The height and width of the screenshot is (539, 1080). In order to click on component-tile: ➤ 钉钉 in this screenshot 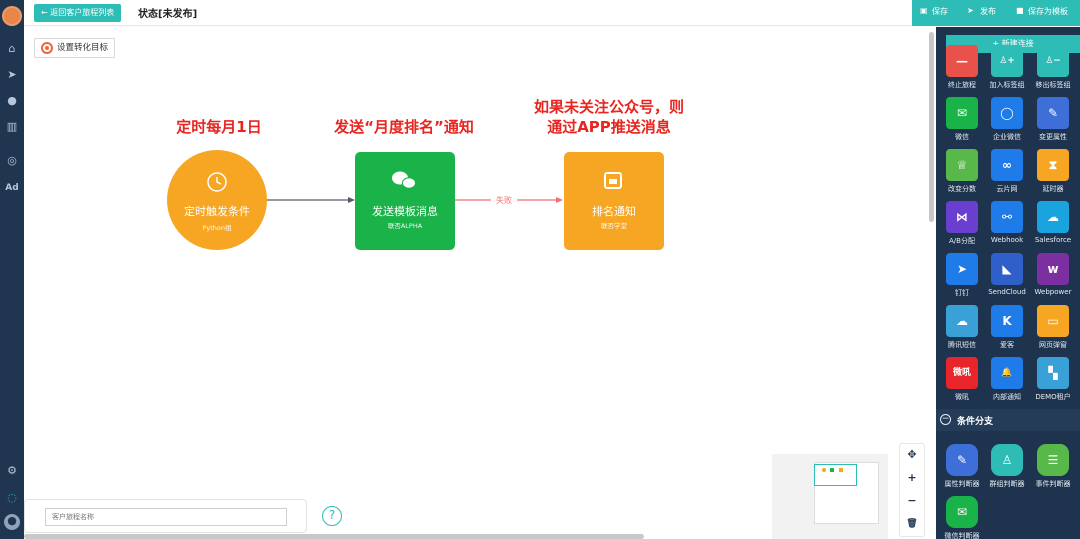, I will do `click(962, 275)`.